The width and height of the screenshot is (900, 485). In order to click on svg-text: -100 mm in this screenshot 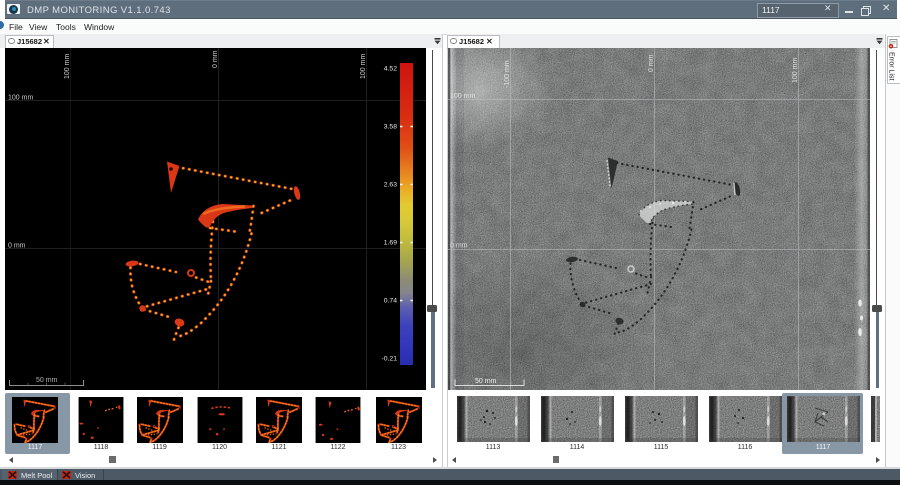, I will do `click(507, 74)`.